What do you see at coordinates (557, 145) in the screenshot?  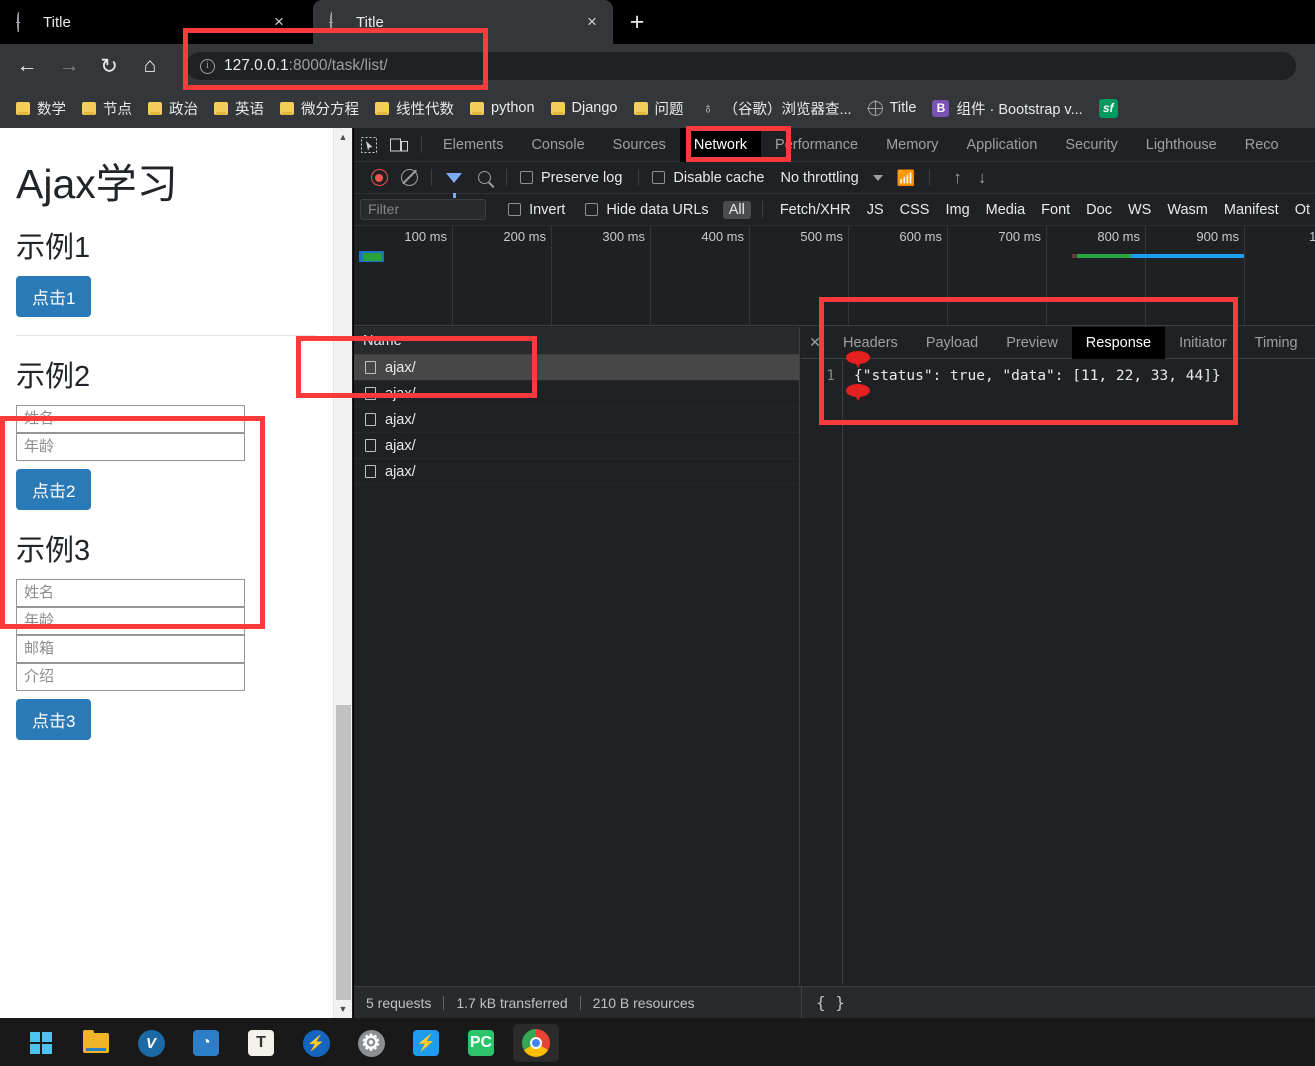 I see `devtools-tab-console: Console` at bounding box center [557, 145].